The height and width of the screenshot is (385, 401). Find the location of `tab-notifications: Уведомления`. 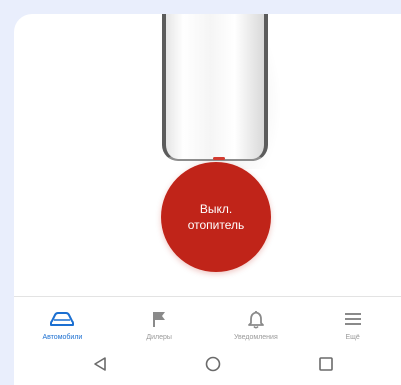

tab-notifications: Уведомления is located at coordinates (256, 321).